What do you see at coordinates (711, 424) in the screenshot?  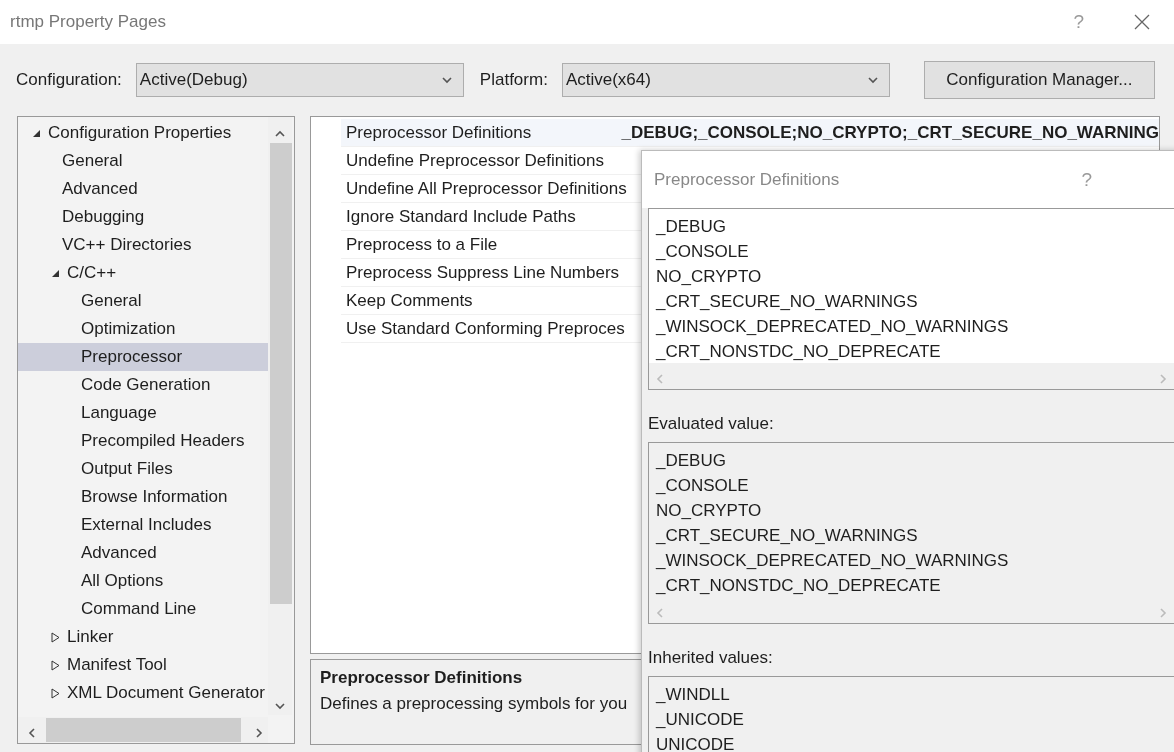 I see `evaluated-label: Evaluated value:` at bounding box center [711, 424].